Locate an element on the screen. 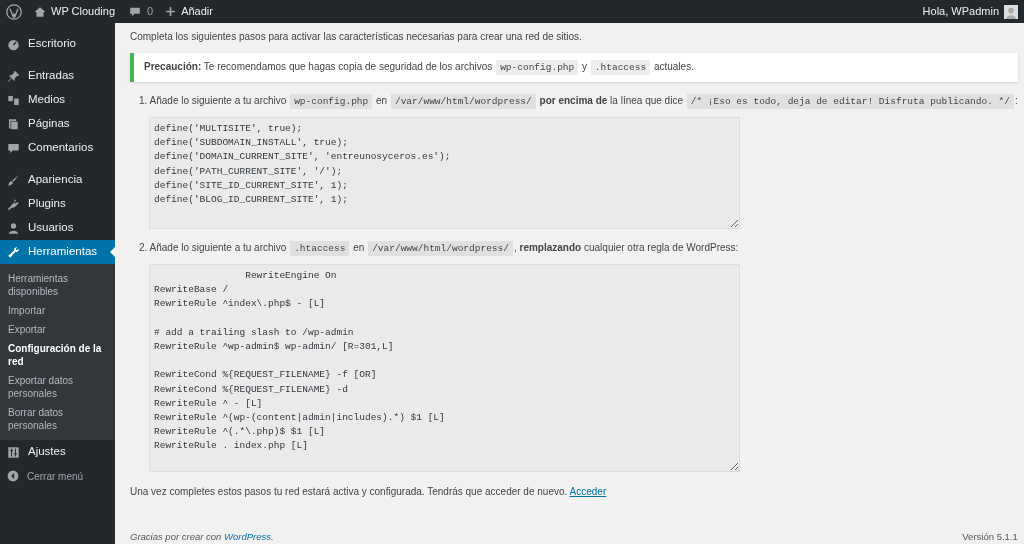 Image resolution: width=1024 pixels, height=544 pixels. site-name-link: WP Clouding is located at coordinates (74, 11).